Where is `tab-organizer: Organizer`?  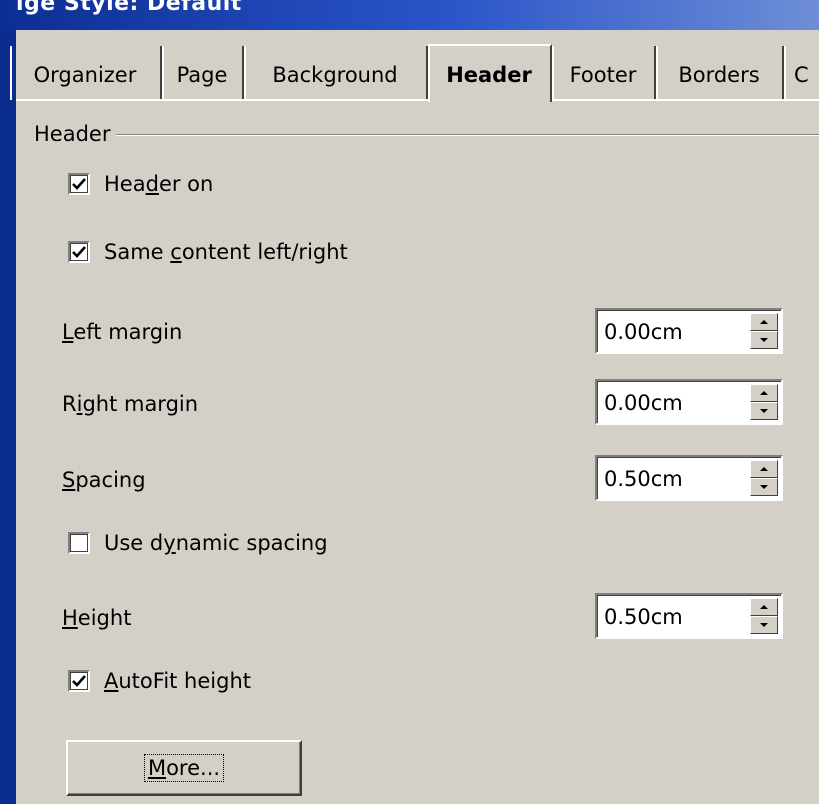
tab-organizer: Organizer is located at coordinates (86, 73).